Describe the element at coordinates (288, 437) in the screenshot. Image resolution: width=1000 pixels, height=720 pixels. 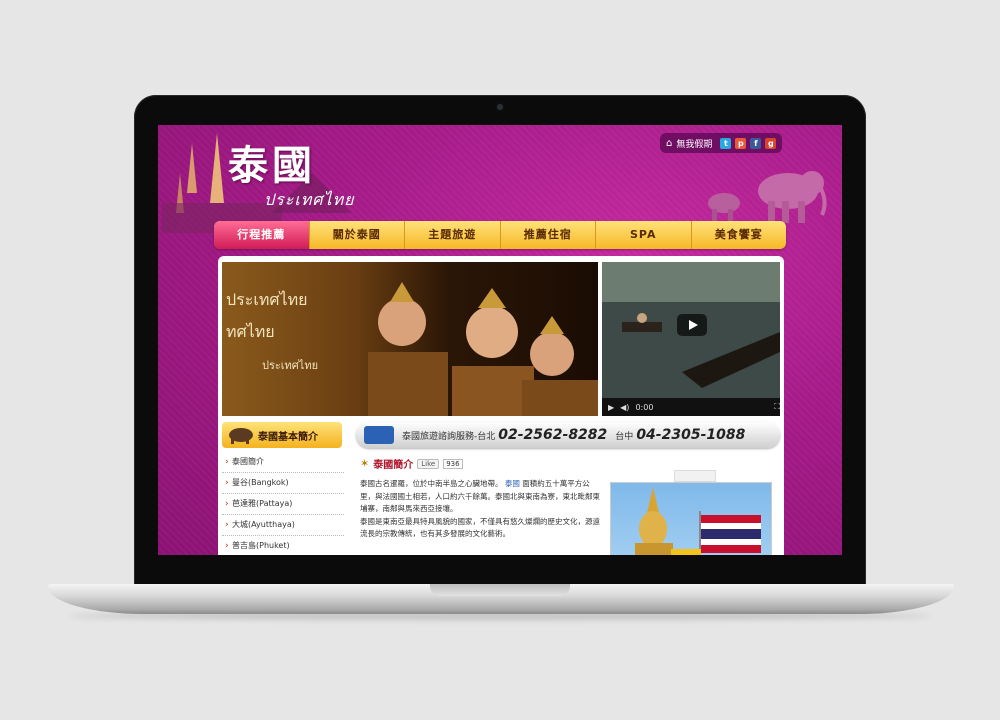
I see `sidebar-heading: 泰國基本簡介` at that location.